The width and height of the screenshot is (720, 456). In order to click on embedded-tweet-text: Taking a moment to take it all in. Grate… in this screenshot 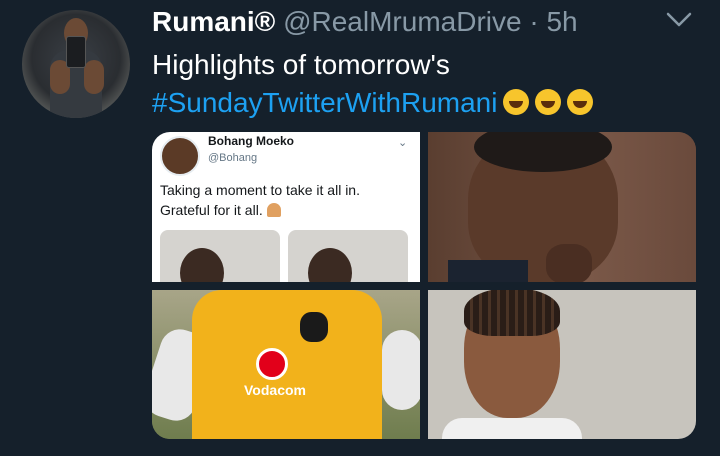, I will do `click(285, 200)`.